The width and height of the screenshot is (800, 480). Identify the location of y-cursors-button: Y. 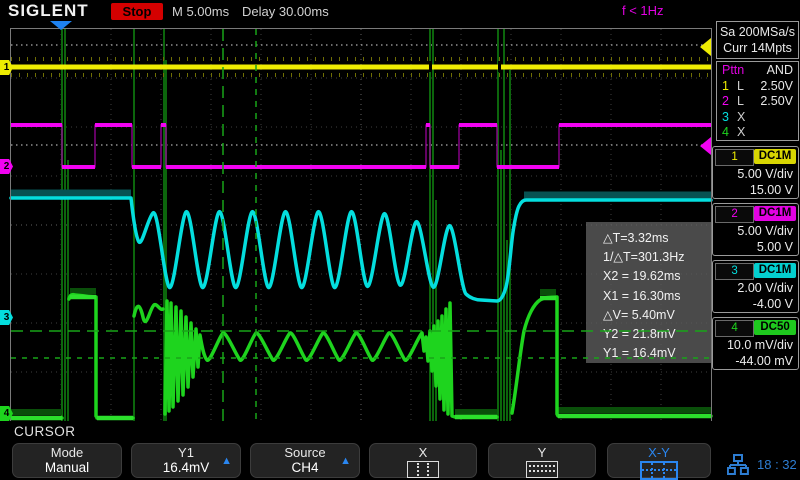
(542, 460).